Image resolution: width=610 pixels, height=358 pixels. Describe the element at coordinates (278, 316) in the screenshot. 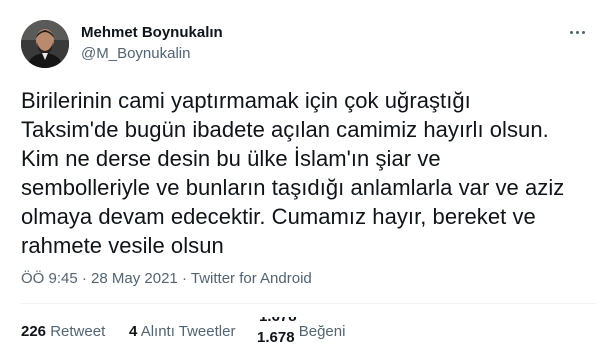

I see `like-count-animating: 1.678` at that location.